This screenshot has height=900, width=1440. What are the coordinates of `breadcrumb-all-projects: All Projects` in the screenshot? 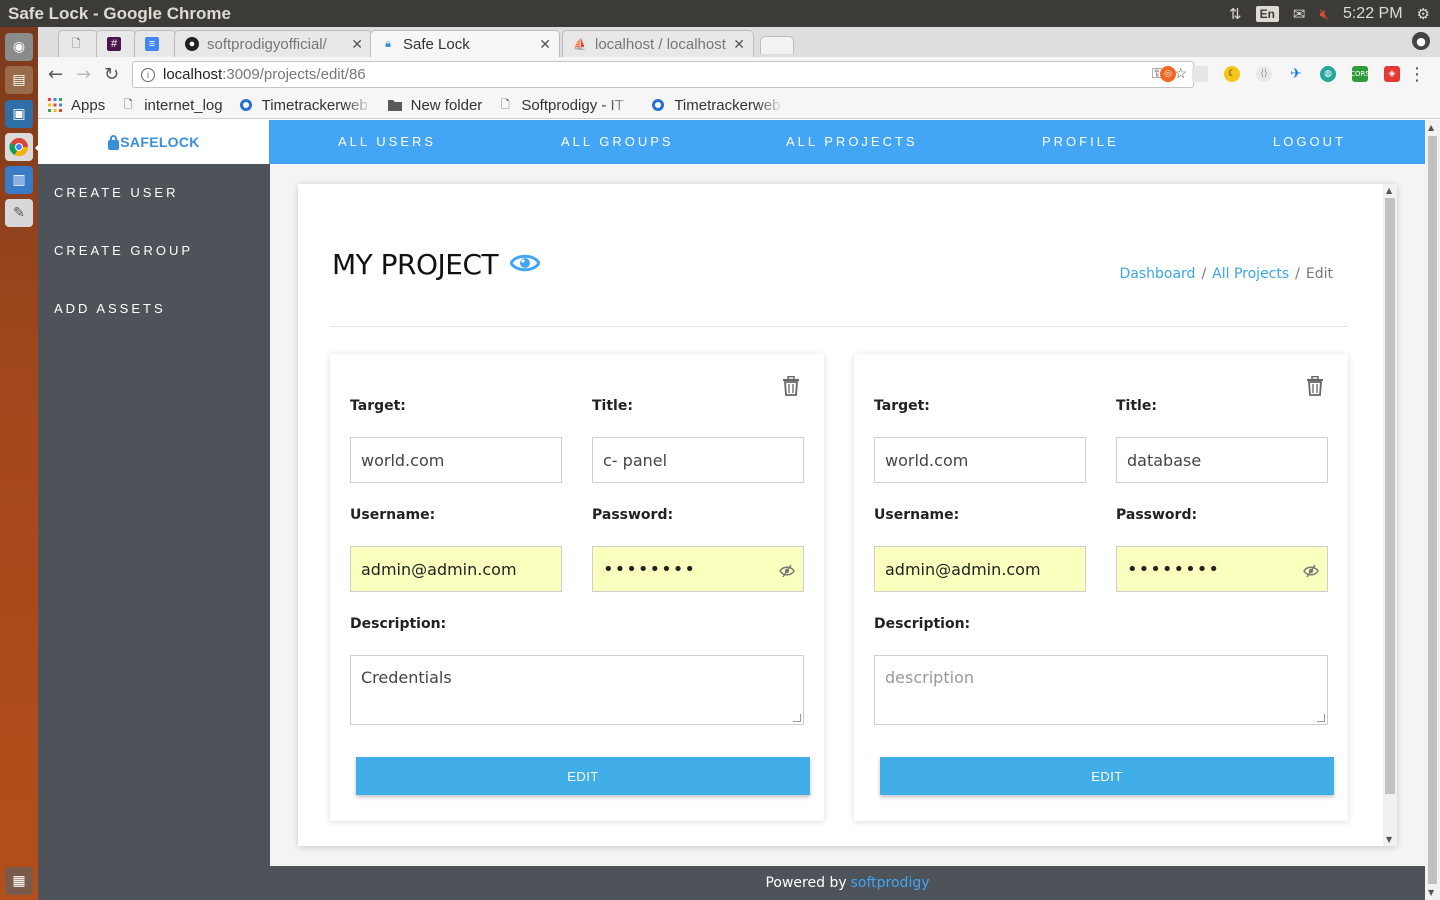 It's located at (1250, 274).